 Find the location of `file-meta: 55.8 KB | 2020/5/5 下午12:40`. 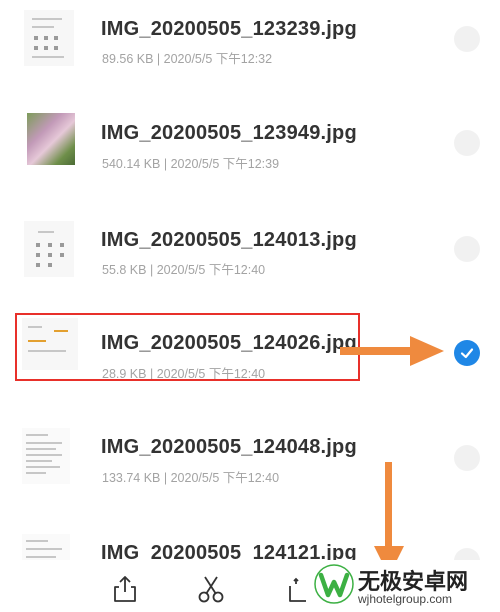

file-meta: 55.8 KB | 2020/5/5 下午12:40 is located at coordinates (183, 268).